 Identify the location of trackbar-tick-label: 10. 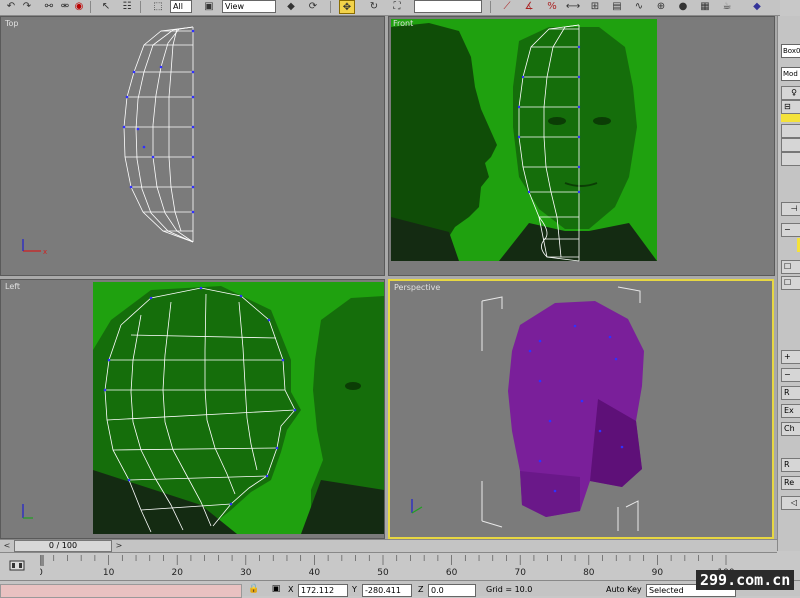
(109, 573).